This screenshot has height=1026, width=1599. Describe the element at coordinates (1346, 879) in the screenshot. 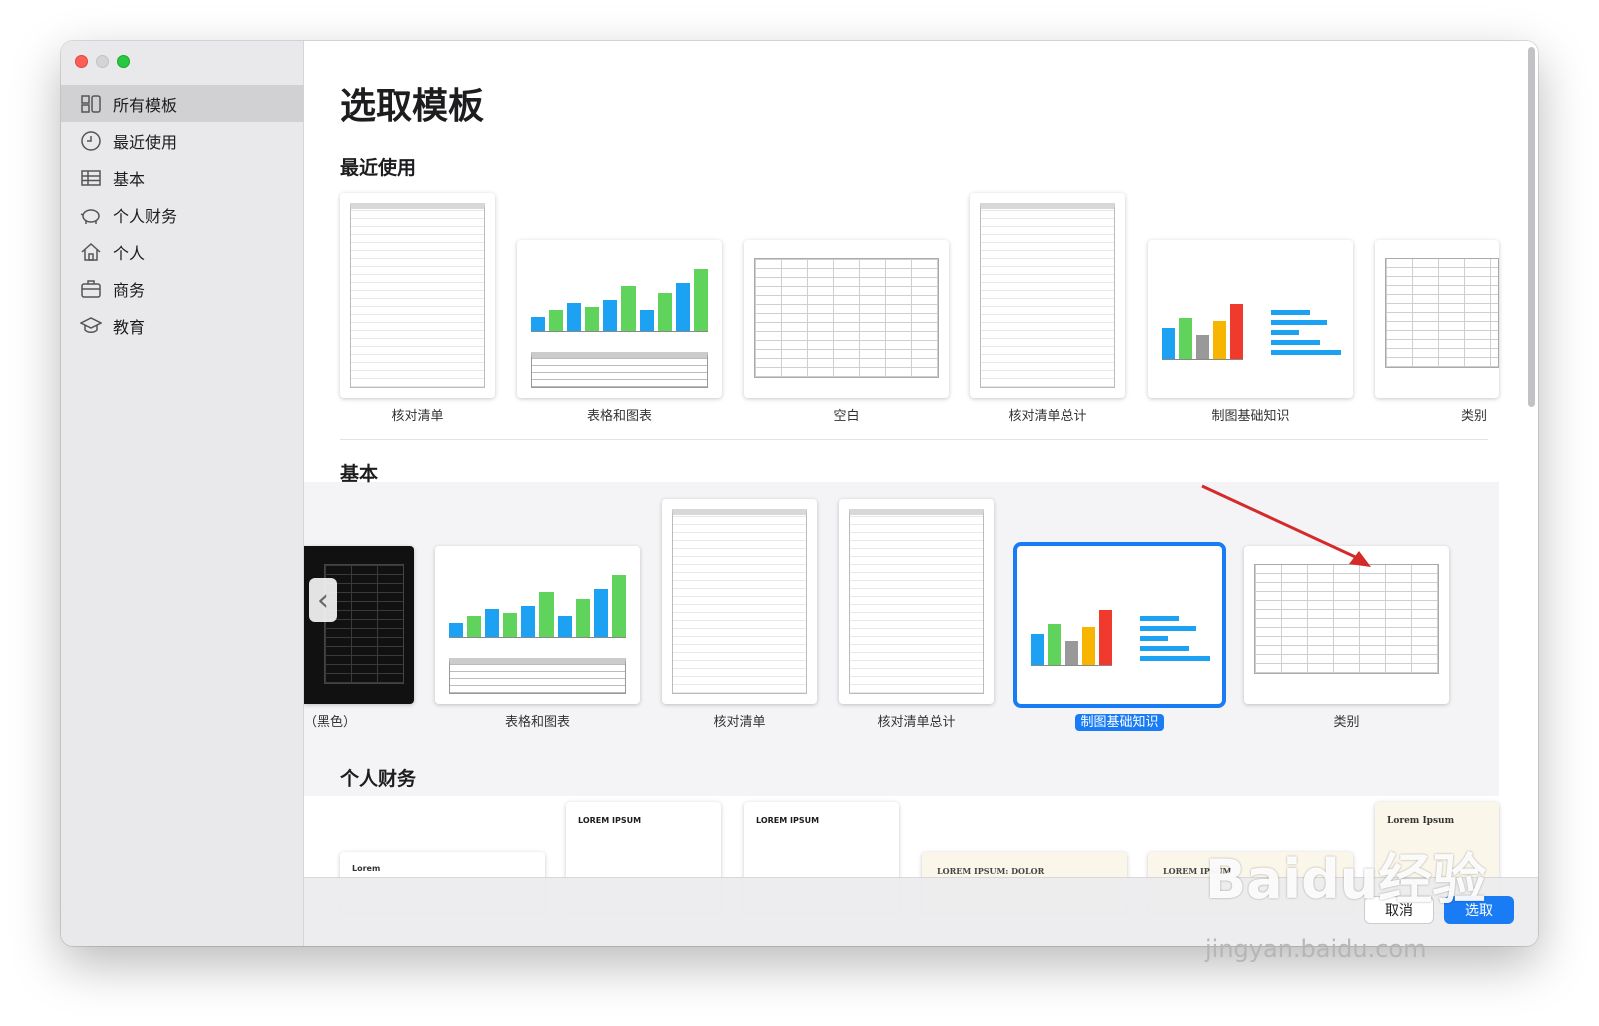

I see `watermark-logo: Baidu经验` at that location.